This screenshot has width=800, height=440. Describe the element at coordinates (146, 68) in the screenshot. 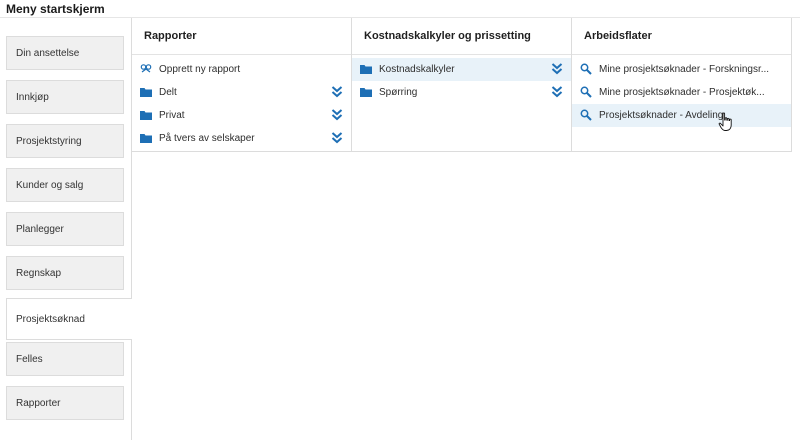

I see `new-report-icon` at that location.